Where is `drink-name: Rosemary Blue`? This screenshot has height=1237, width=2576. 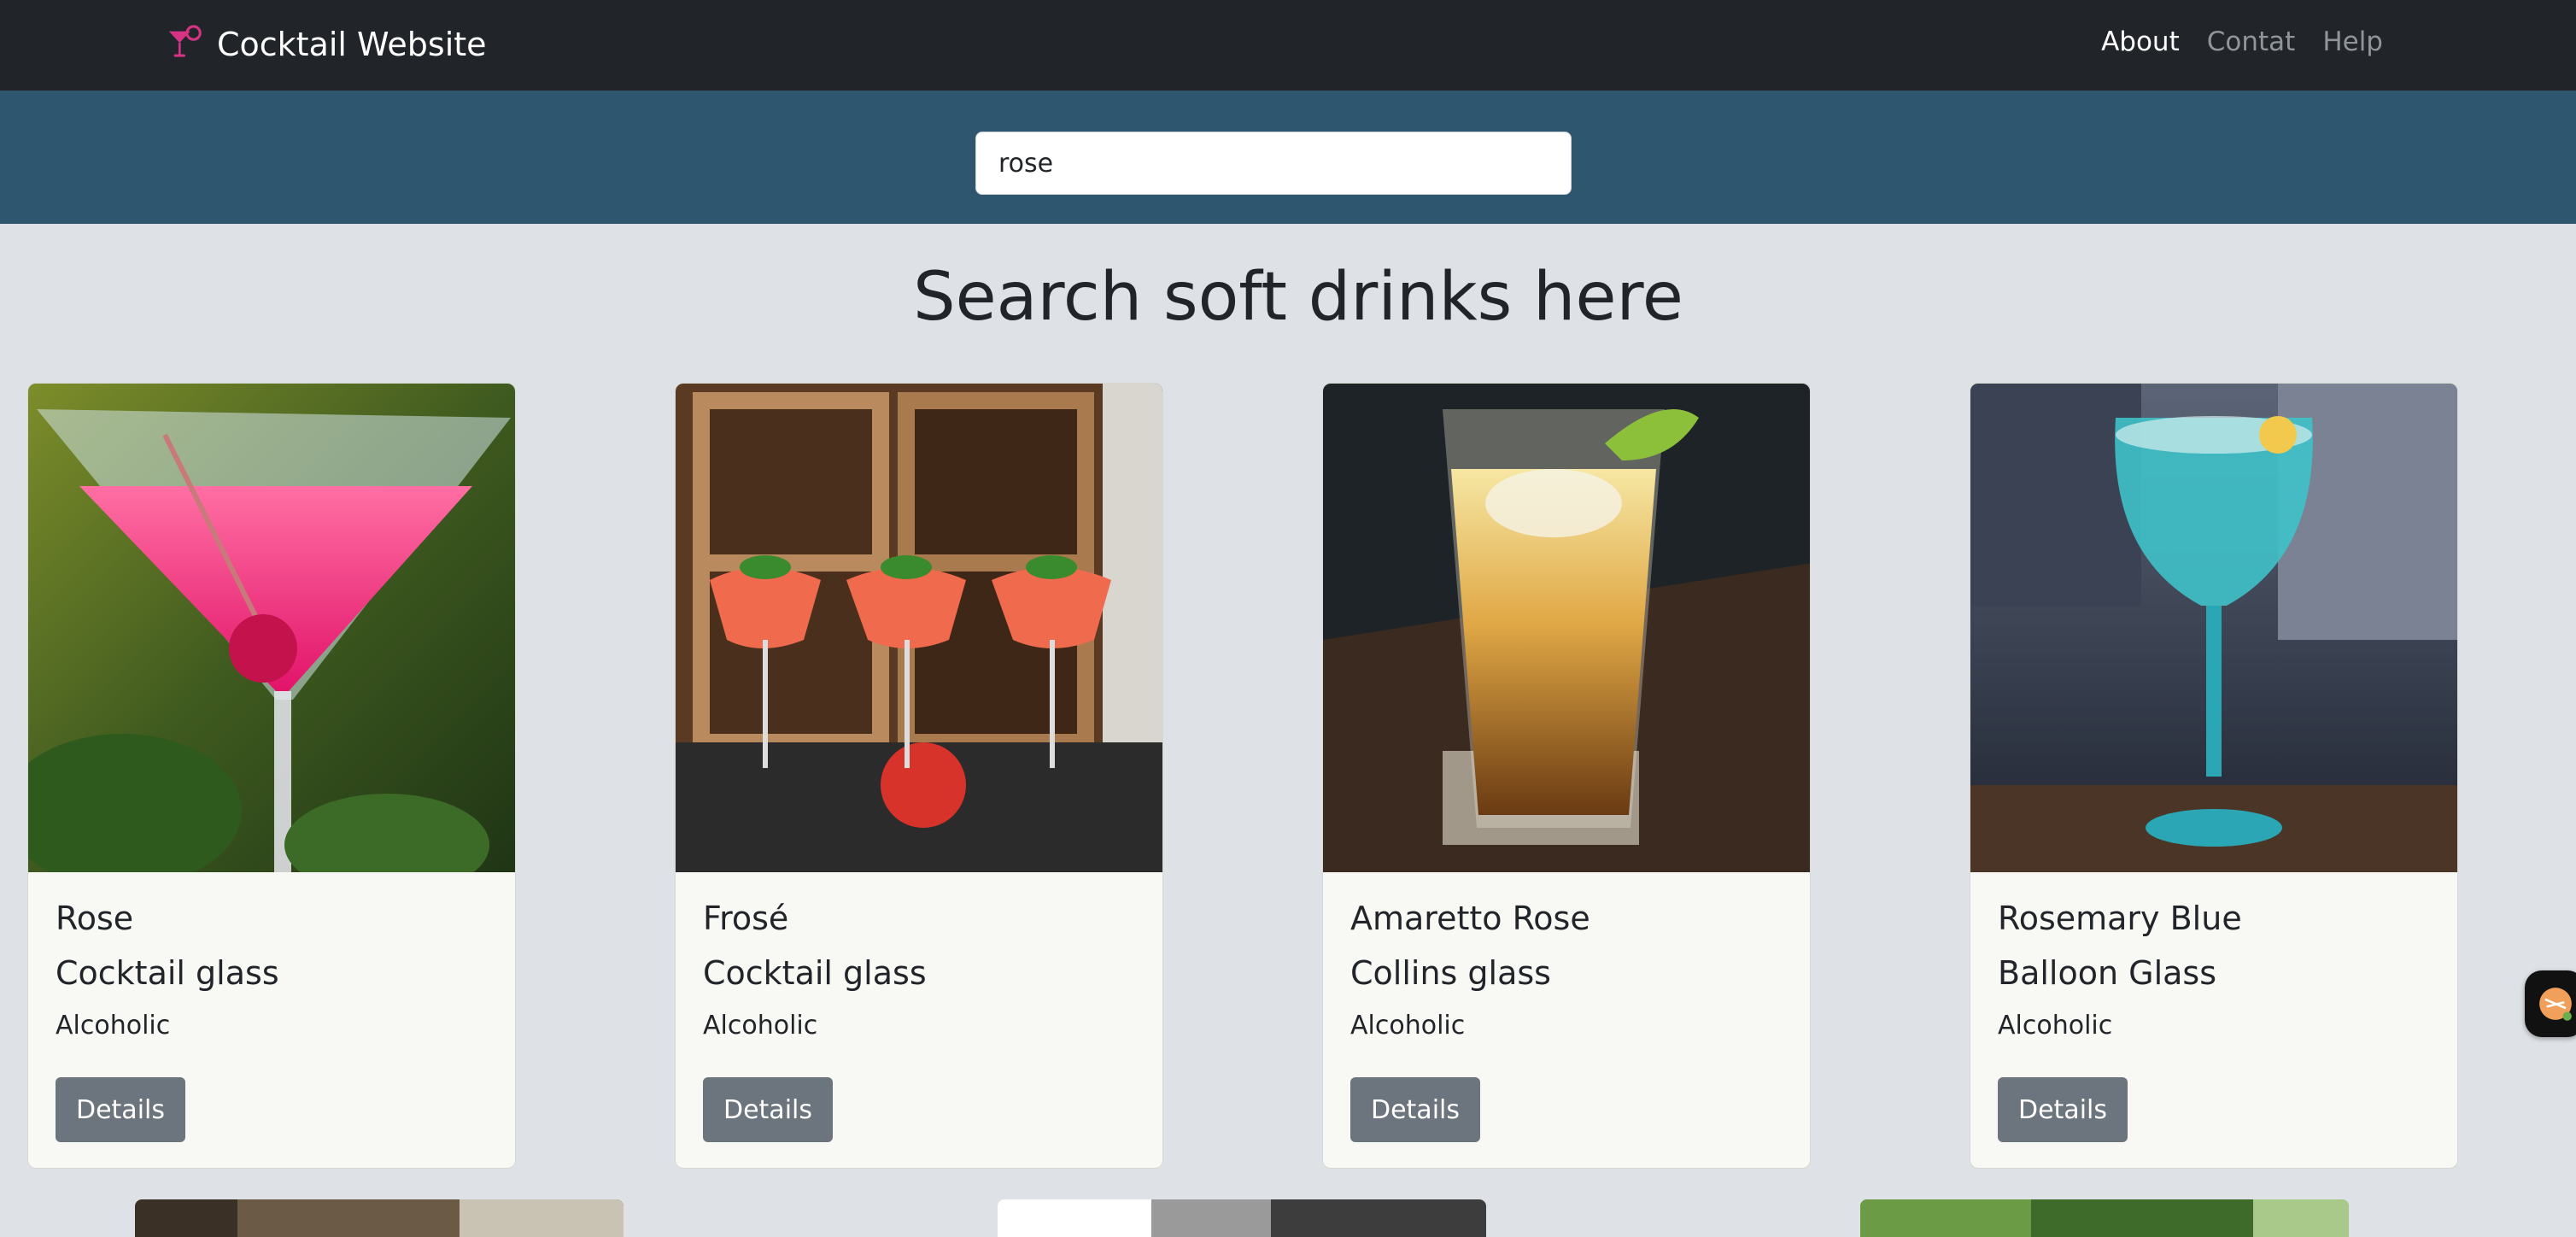
drink-name: Rosemary Blue is located at coordinates (2120, 919).